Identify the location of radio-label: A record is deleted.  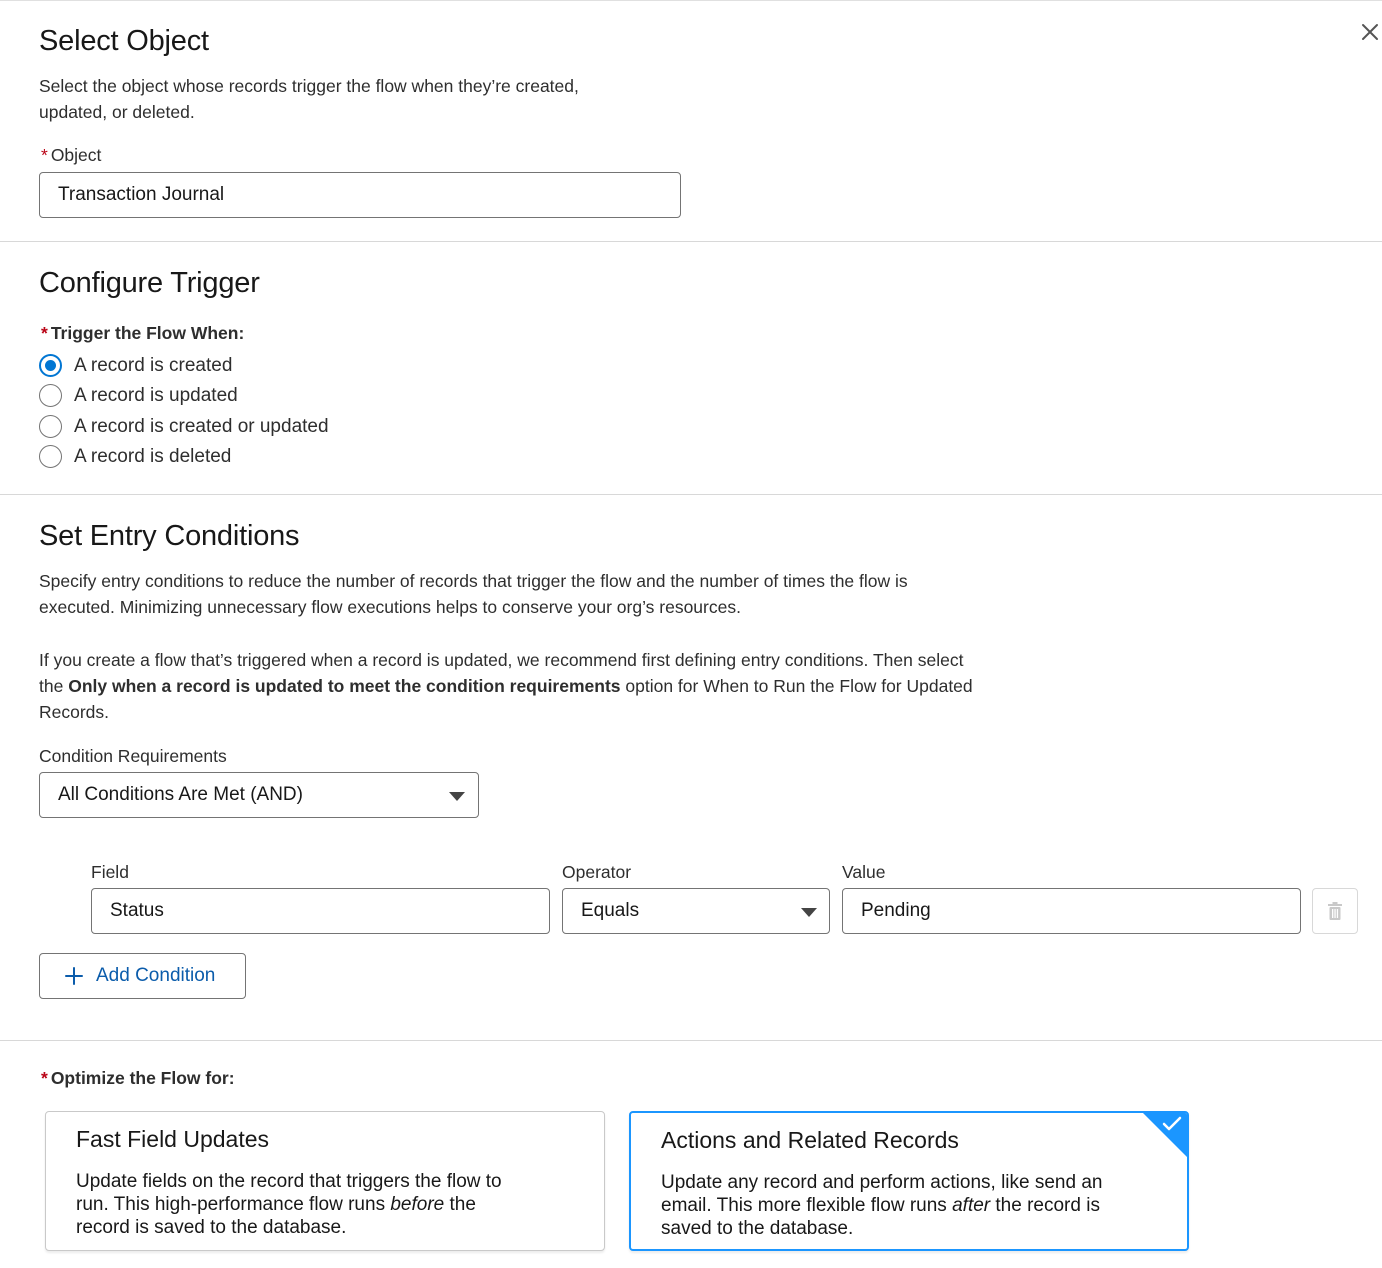
(153, 456).